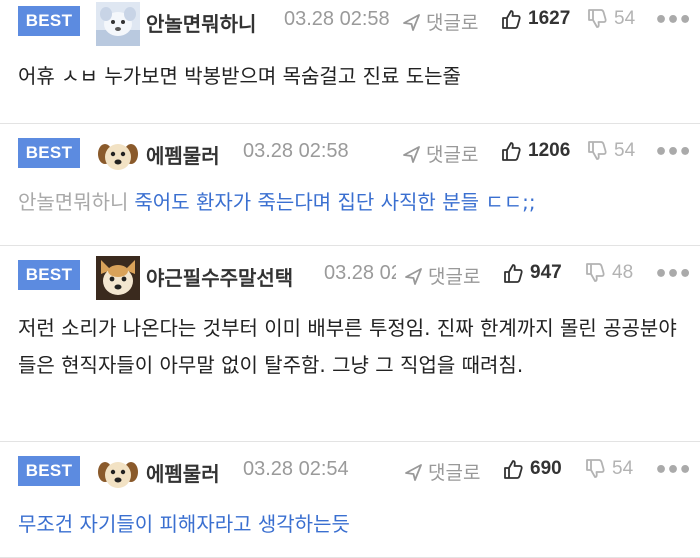 This screenshot has height=558, width=700. I want to click on comment-body: 무조건 자기들이 피해자라고 생각하는듯, so click(350, 518).